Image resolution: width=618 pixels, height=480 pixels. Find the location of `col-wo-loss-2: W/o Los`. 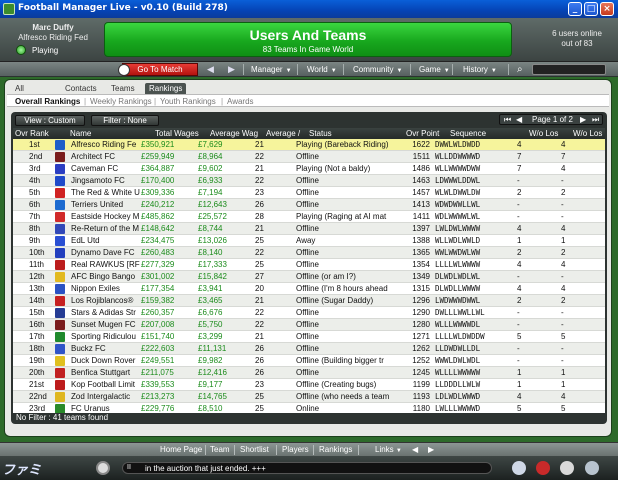

col-wo-loss-2: W/o Los is located at coordinates (589, 133).